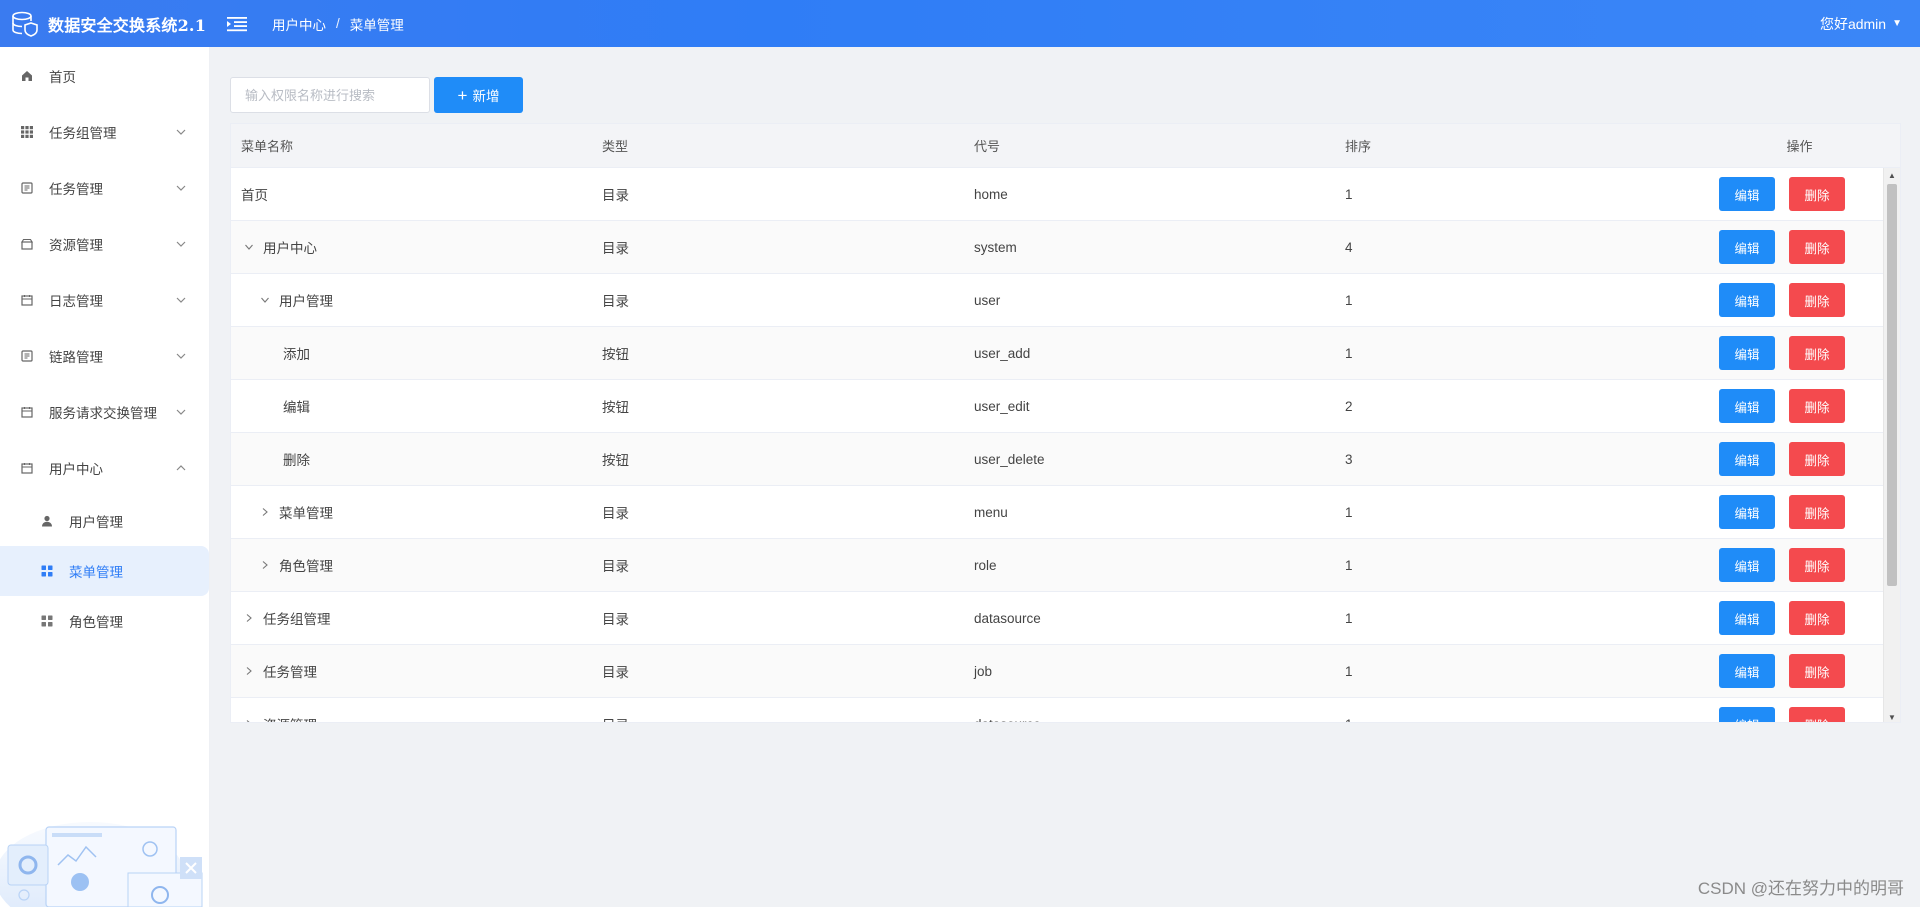 The height and width of the screenshot is (907, 1920). I want to click on sidebar-item-task: 任务管理, so click(104, 188).